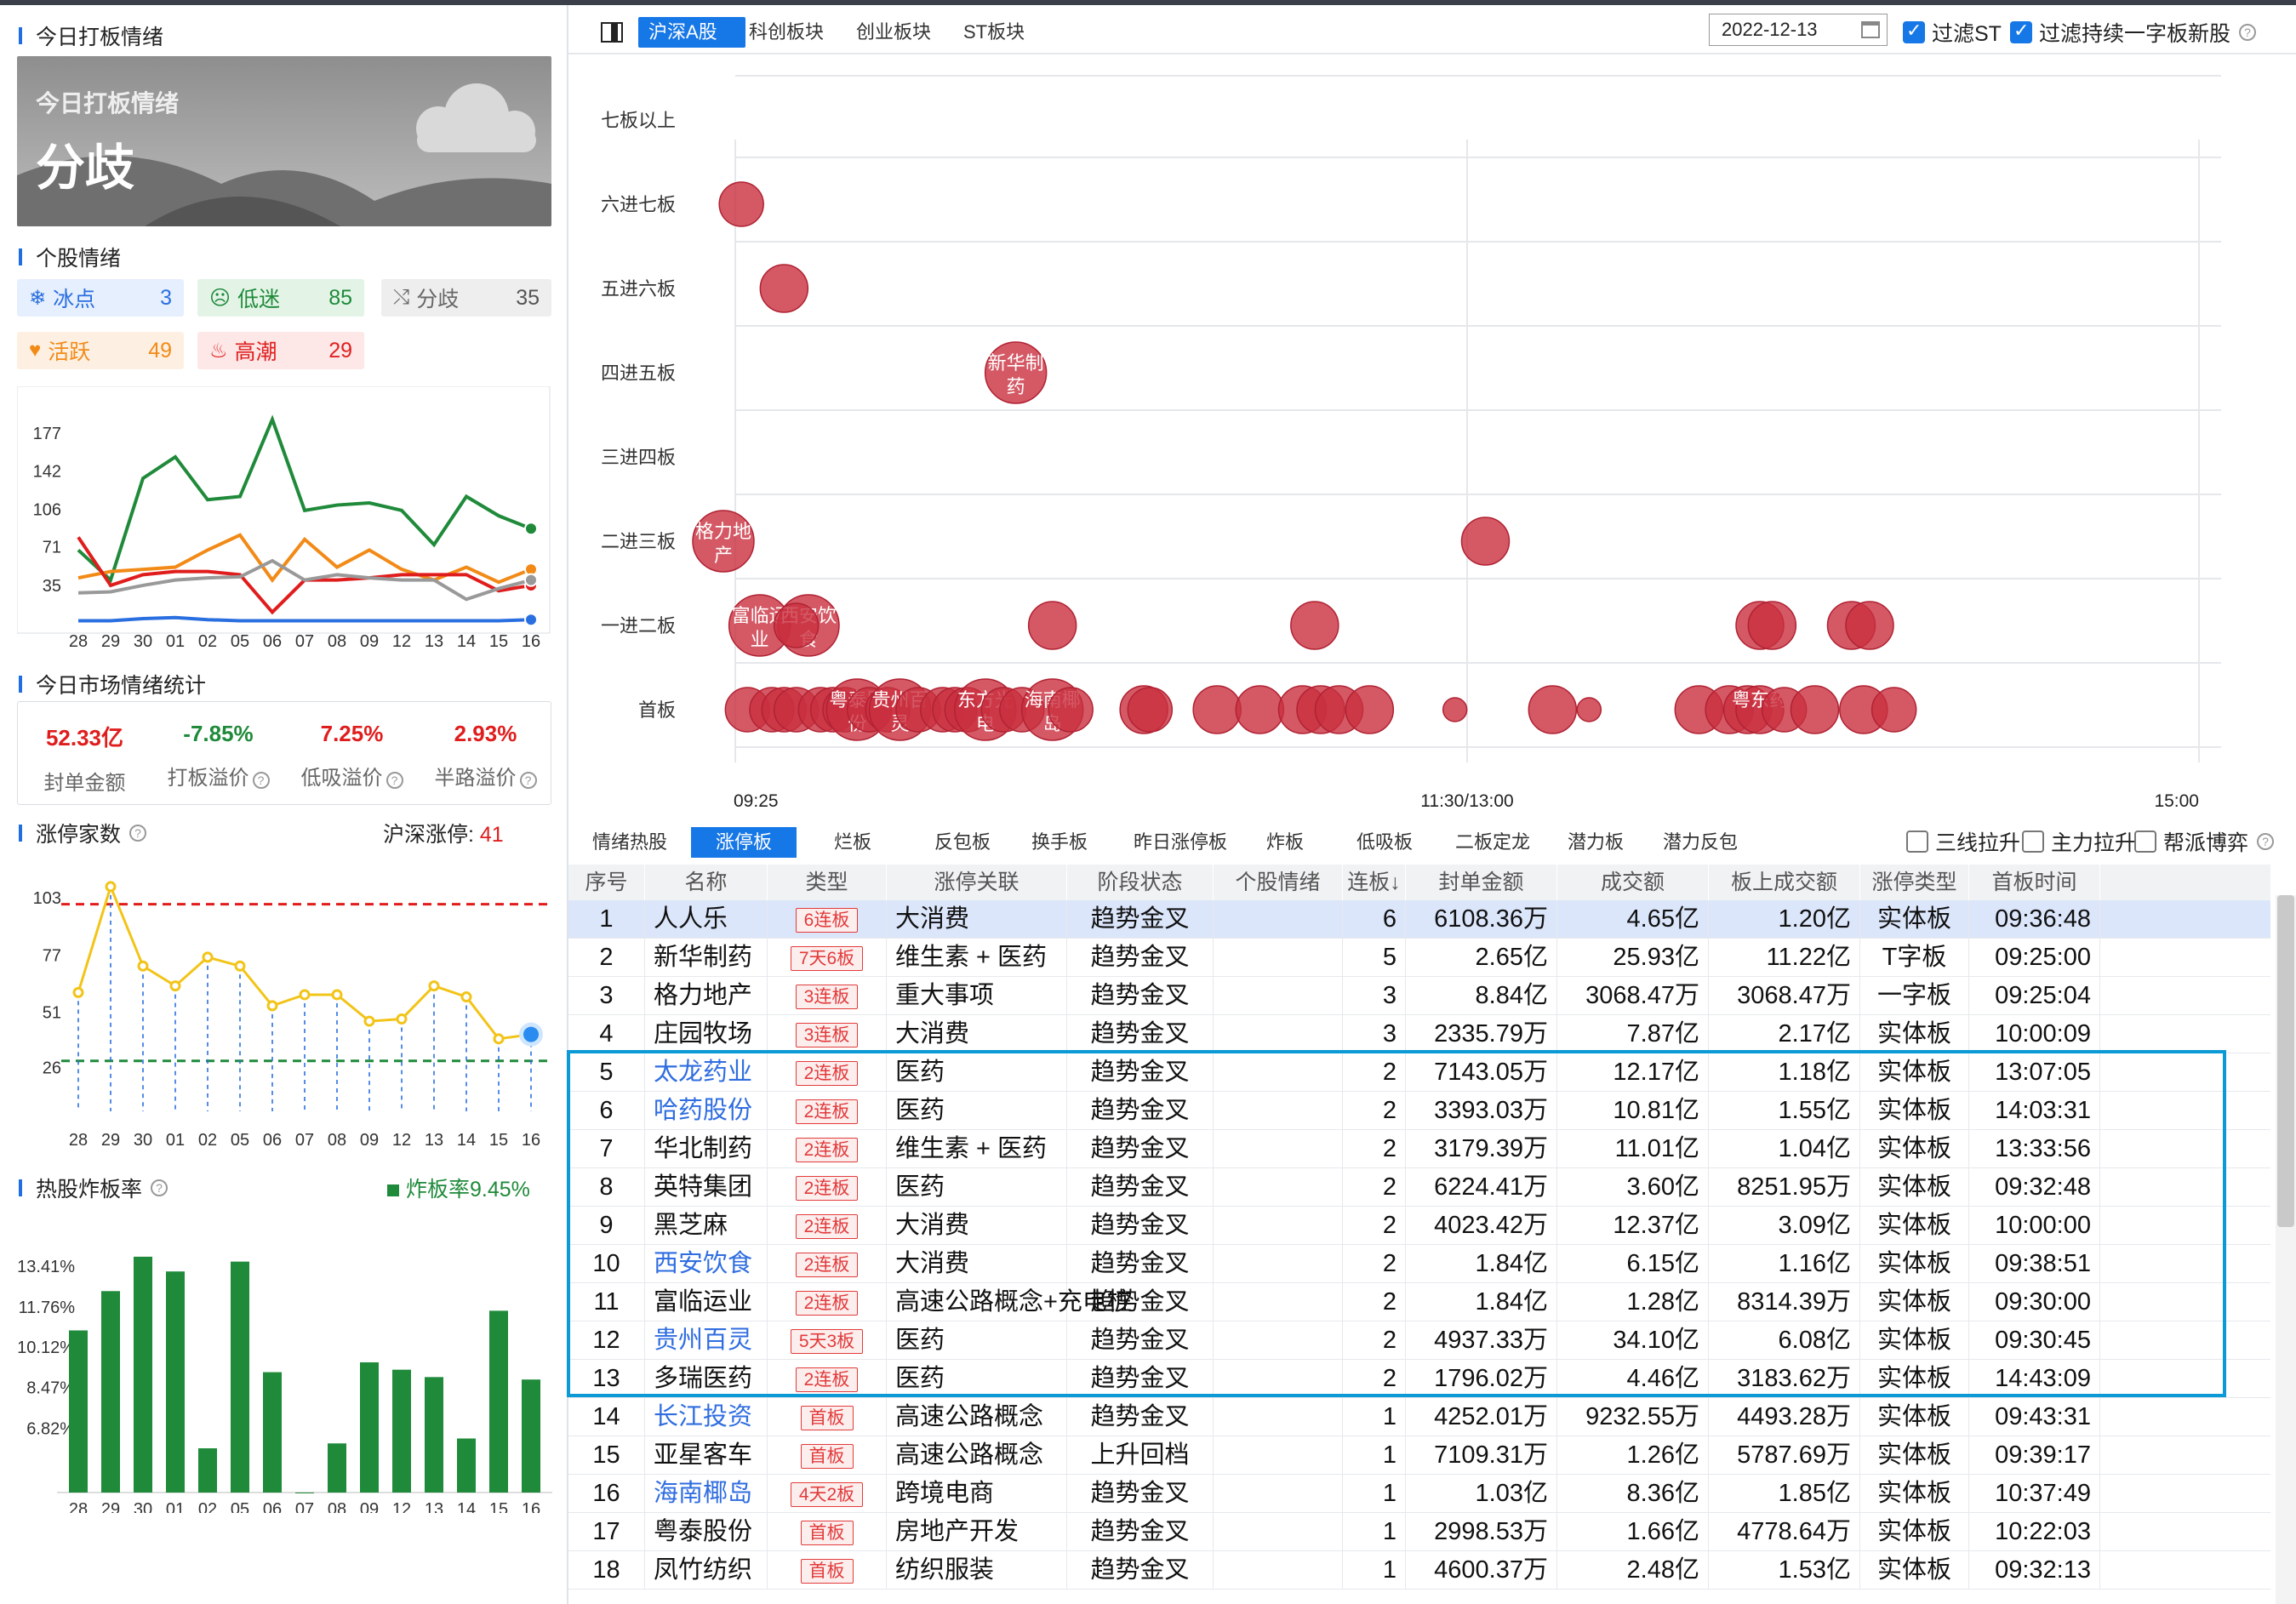 The height and width of the screenshot is (1604, 2296). Describe the element at coordinates (977, 1263) in the screenshot. I see `cell-assoc: 大消费` at that location.